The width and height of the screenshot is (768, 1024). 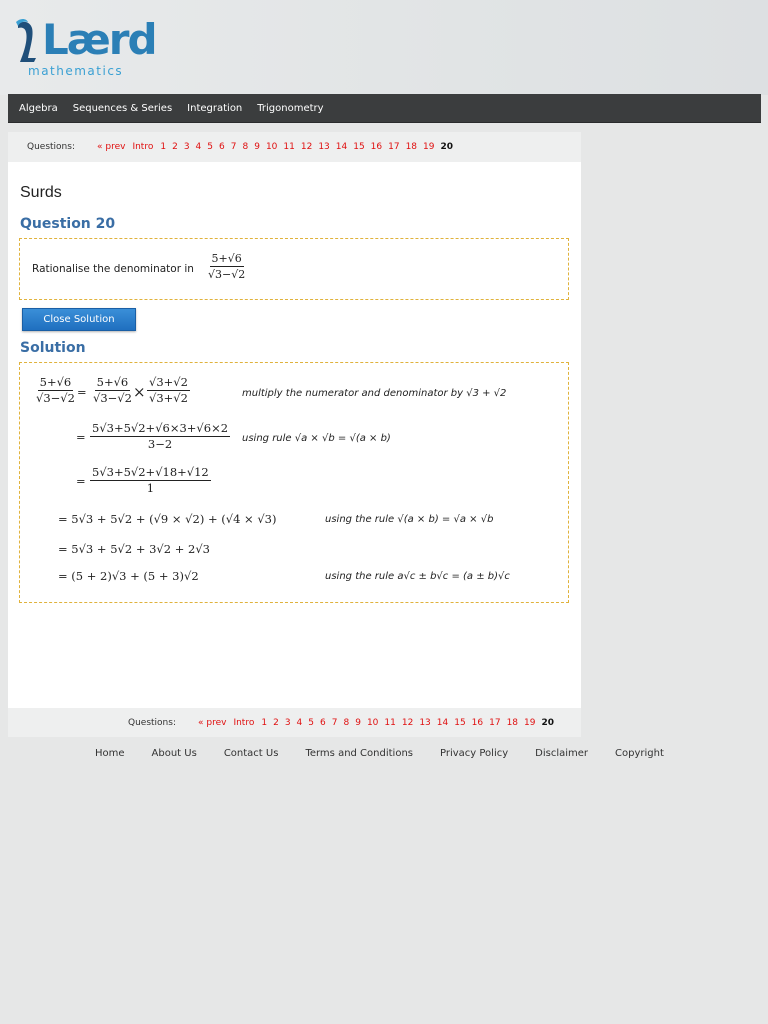 I want to click on fraction-denominator: 3−2, so click(x=160, y=444).